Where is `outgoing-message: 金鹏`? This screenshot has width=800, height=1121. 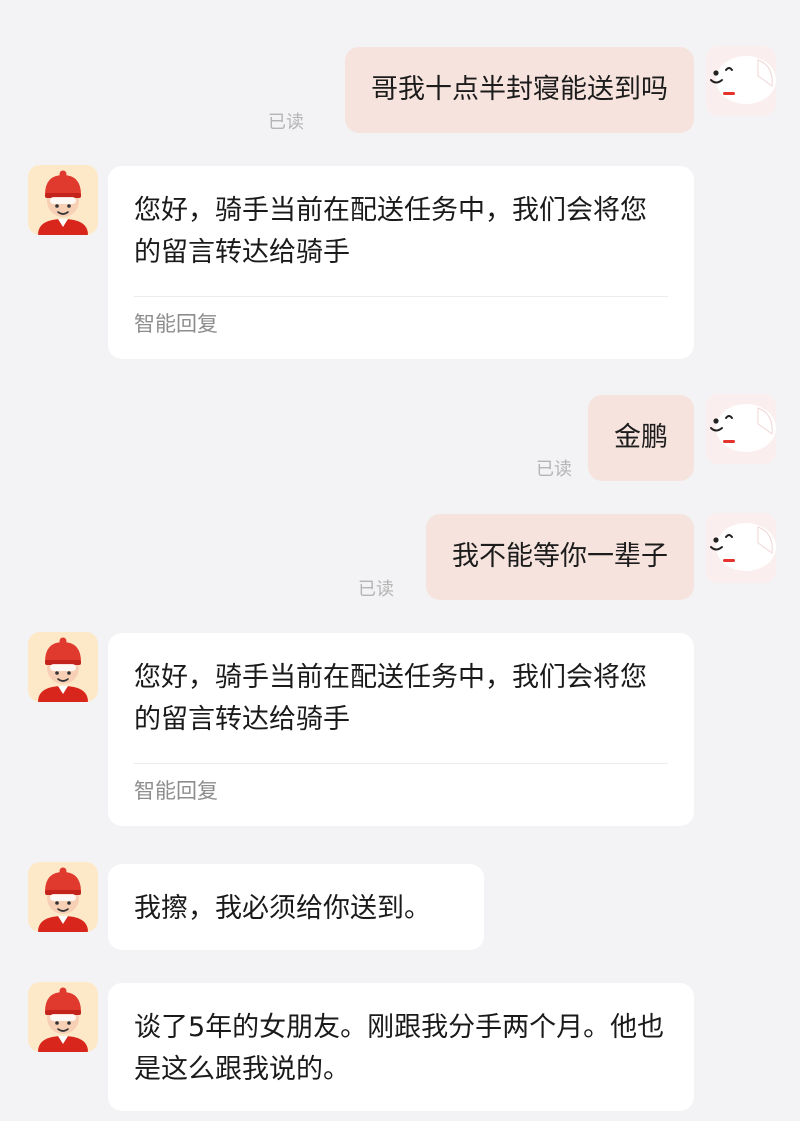
outgoing-message: 金鹏 is located at coordinates (641, 438).